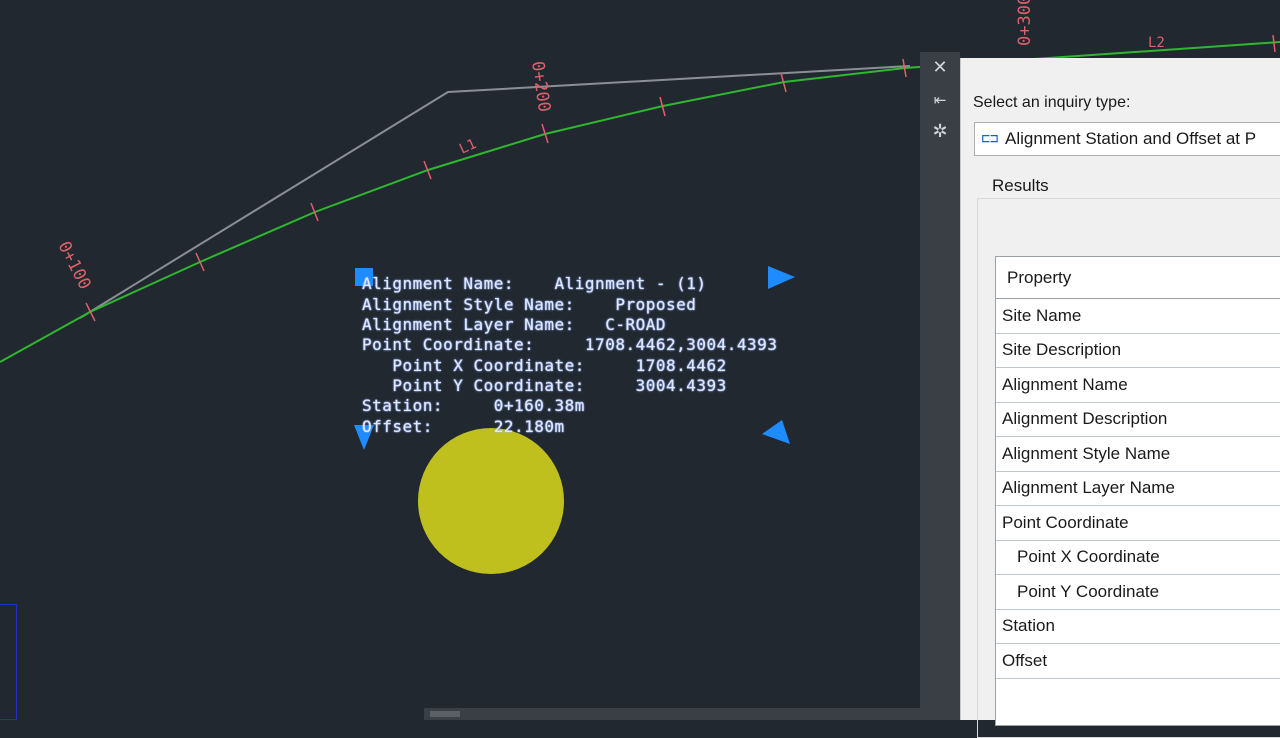 The width and height of the screenshot is (1280, 738). Describe the element at coordinates (940, 100) in the screenshot. I see `auto-hide-icon: ⇤` at that location.